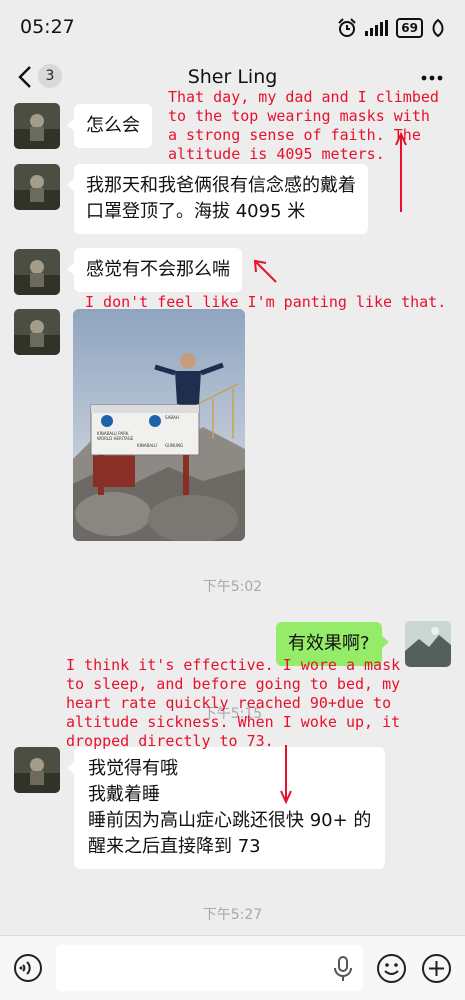  I want to click on microphone-icon, so click(343, 969).